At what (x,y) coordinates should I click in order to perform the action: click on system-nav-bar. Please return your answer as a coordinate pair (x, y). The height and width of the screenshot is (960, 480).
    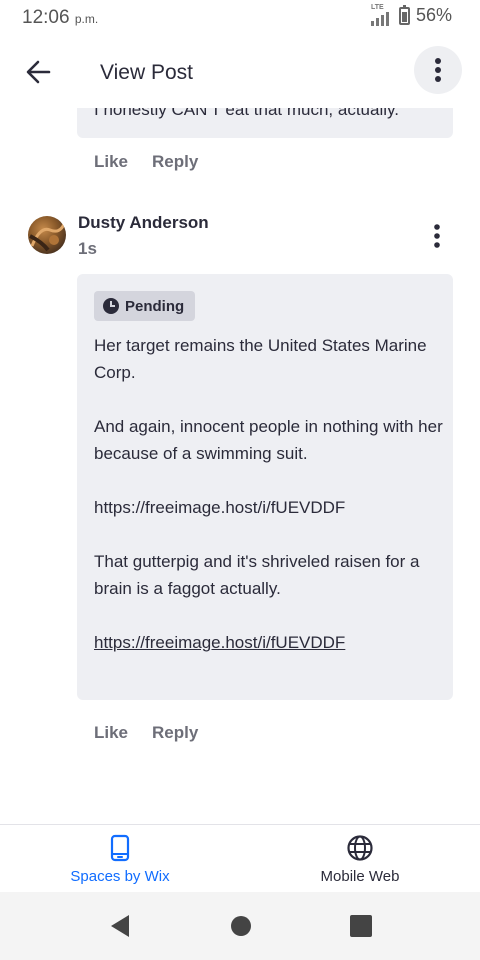
    Looking at the image, I should click on (240, 926).